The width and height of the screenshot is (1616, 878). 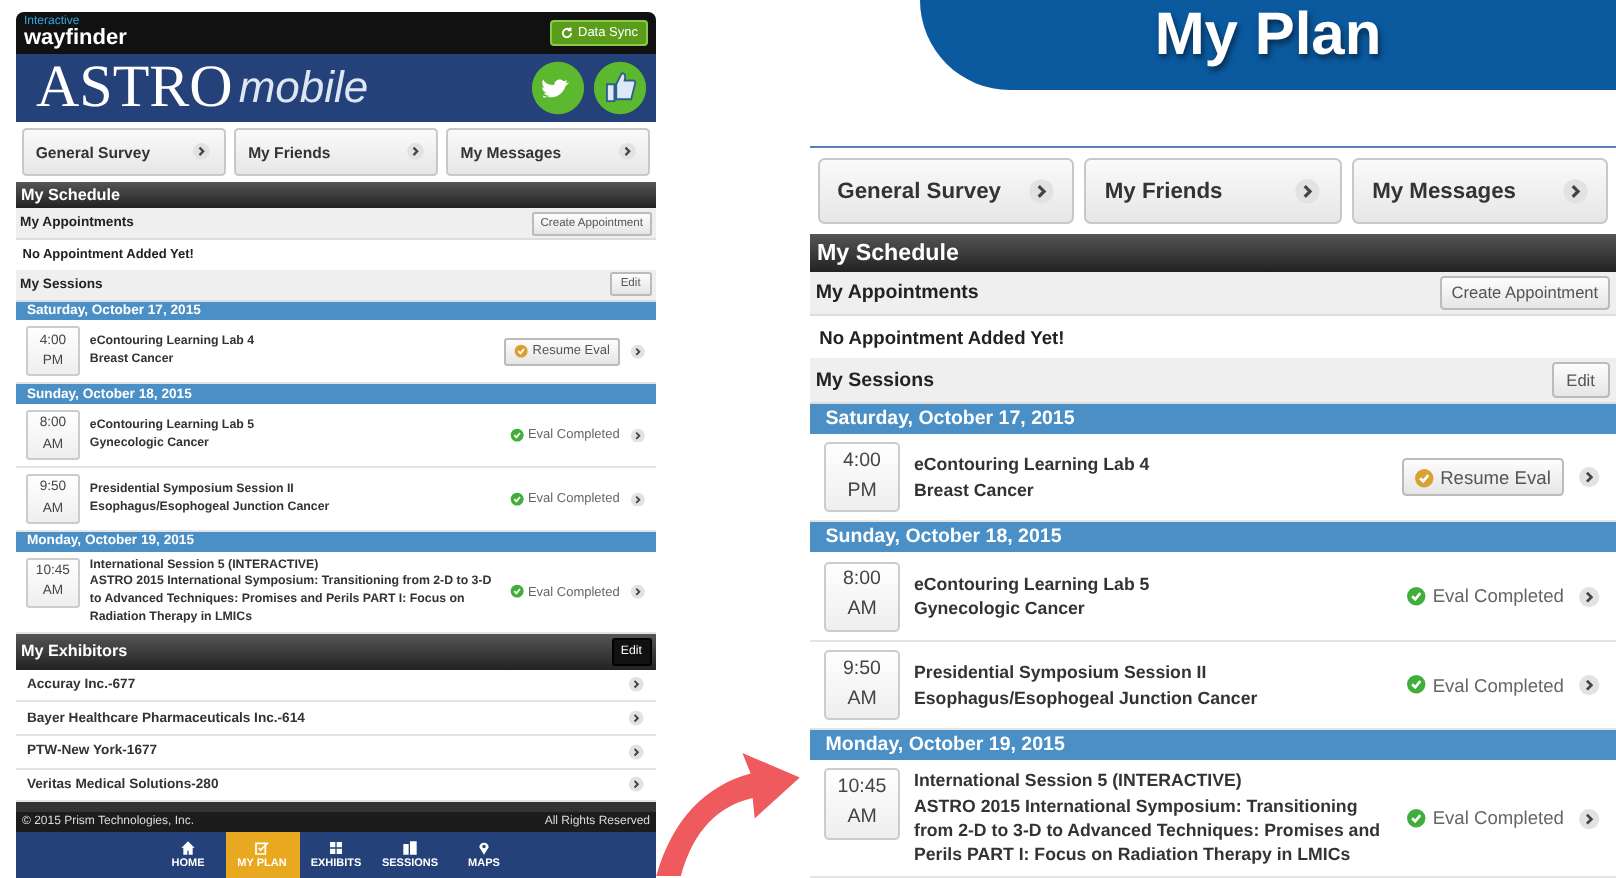 I want to click on subsection-title: My Appointments, so click(x=897, y=292).